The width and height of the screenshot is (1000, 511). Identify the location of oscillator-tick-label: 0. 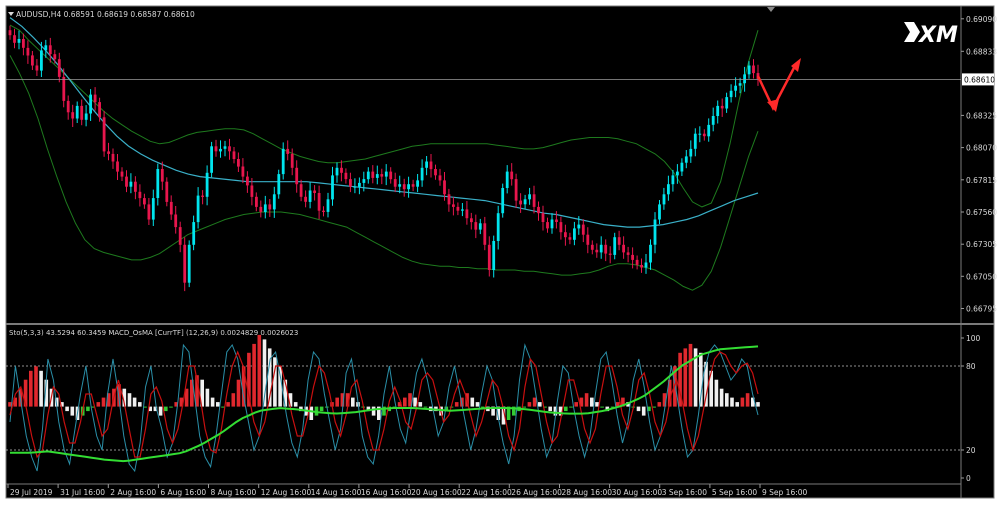
(968, 478).